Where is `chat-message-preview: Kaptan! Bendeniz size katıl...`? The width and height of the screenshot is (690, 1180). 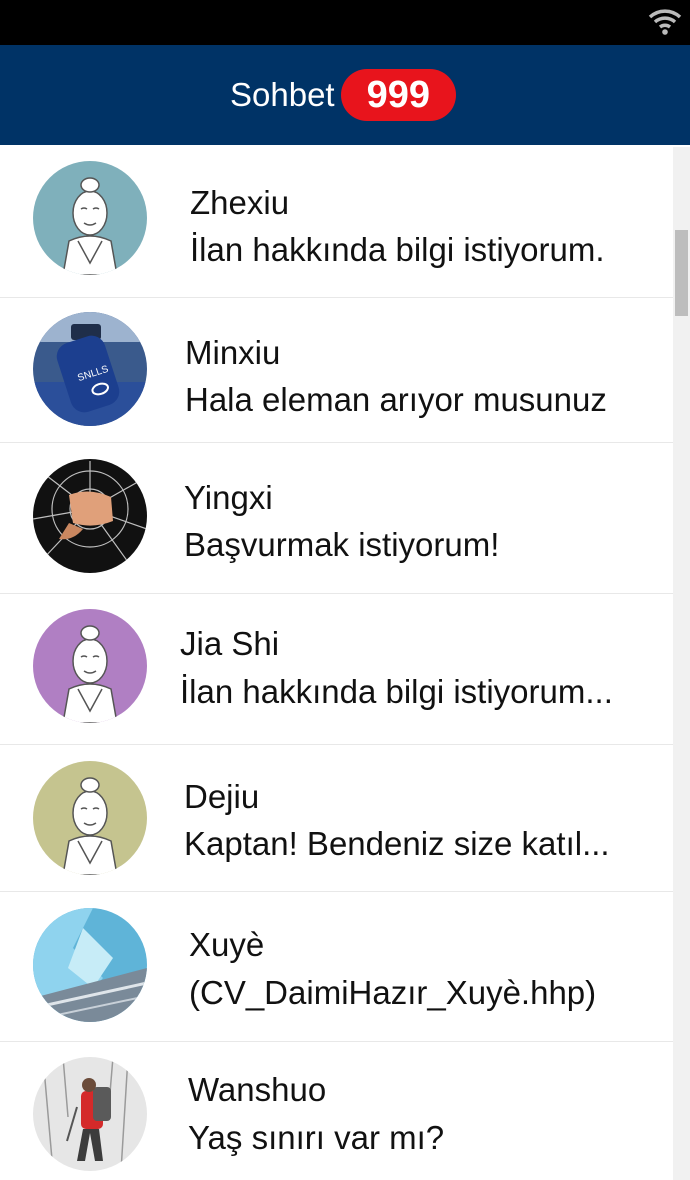
chat-message-preview: Kaptan! Bendeniz size katıl... is located at coordinates (397, 843).